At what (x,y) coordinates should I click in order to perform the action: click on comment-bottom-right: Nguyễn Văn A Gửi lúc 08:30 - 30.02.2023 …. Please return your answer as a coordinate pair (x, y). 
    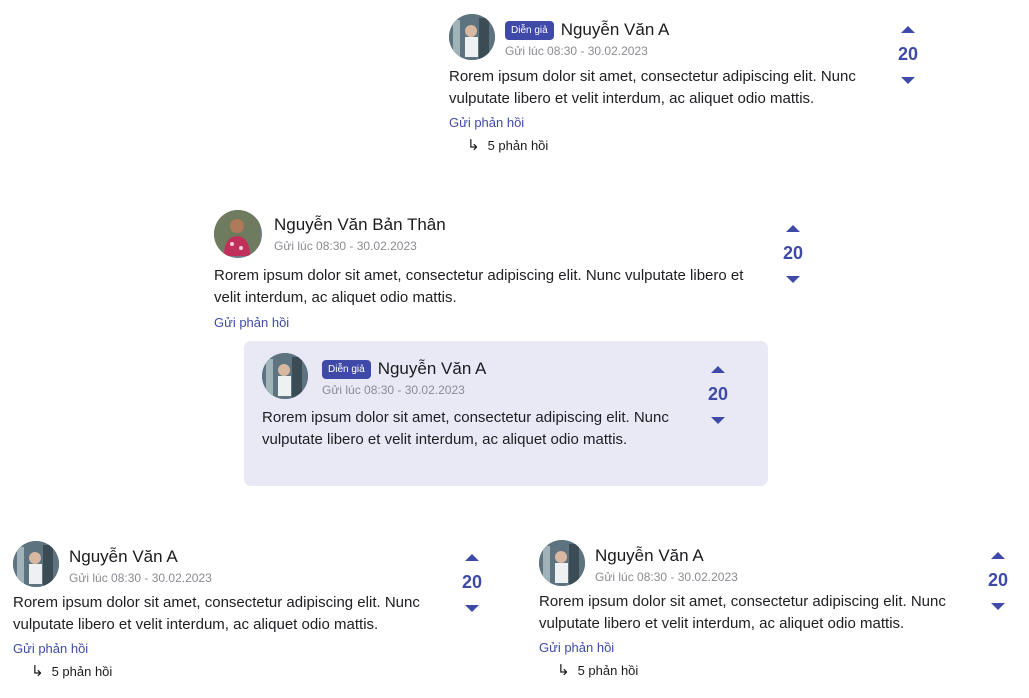
    Looking at the image, I should click on (754, 609).